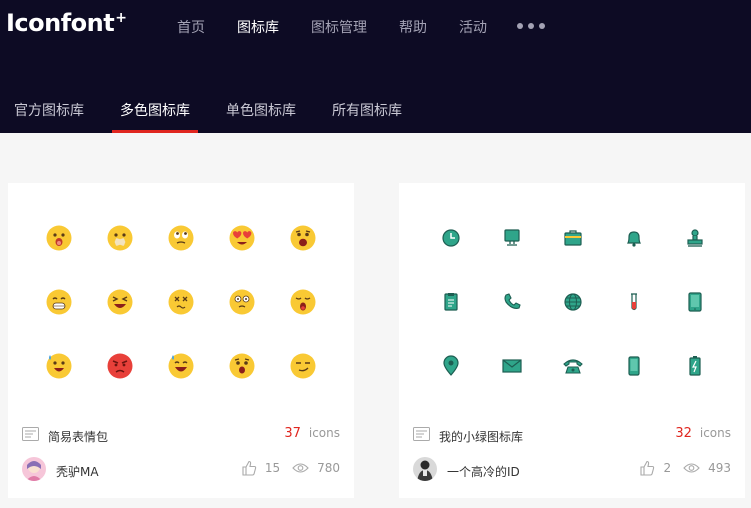 This screenshot has height=508, width=751. I want to click on smirk-face-icon, so click(303, 366).